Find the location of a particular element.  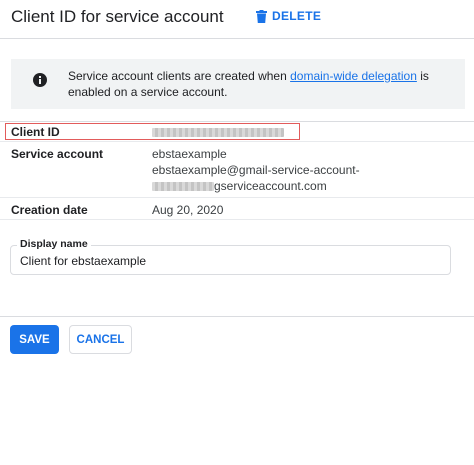

creation-date-value: Aug 20, 2020 is located at coordinates (188, 210).